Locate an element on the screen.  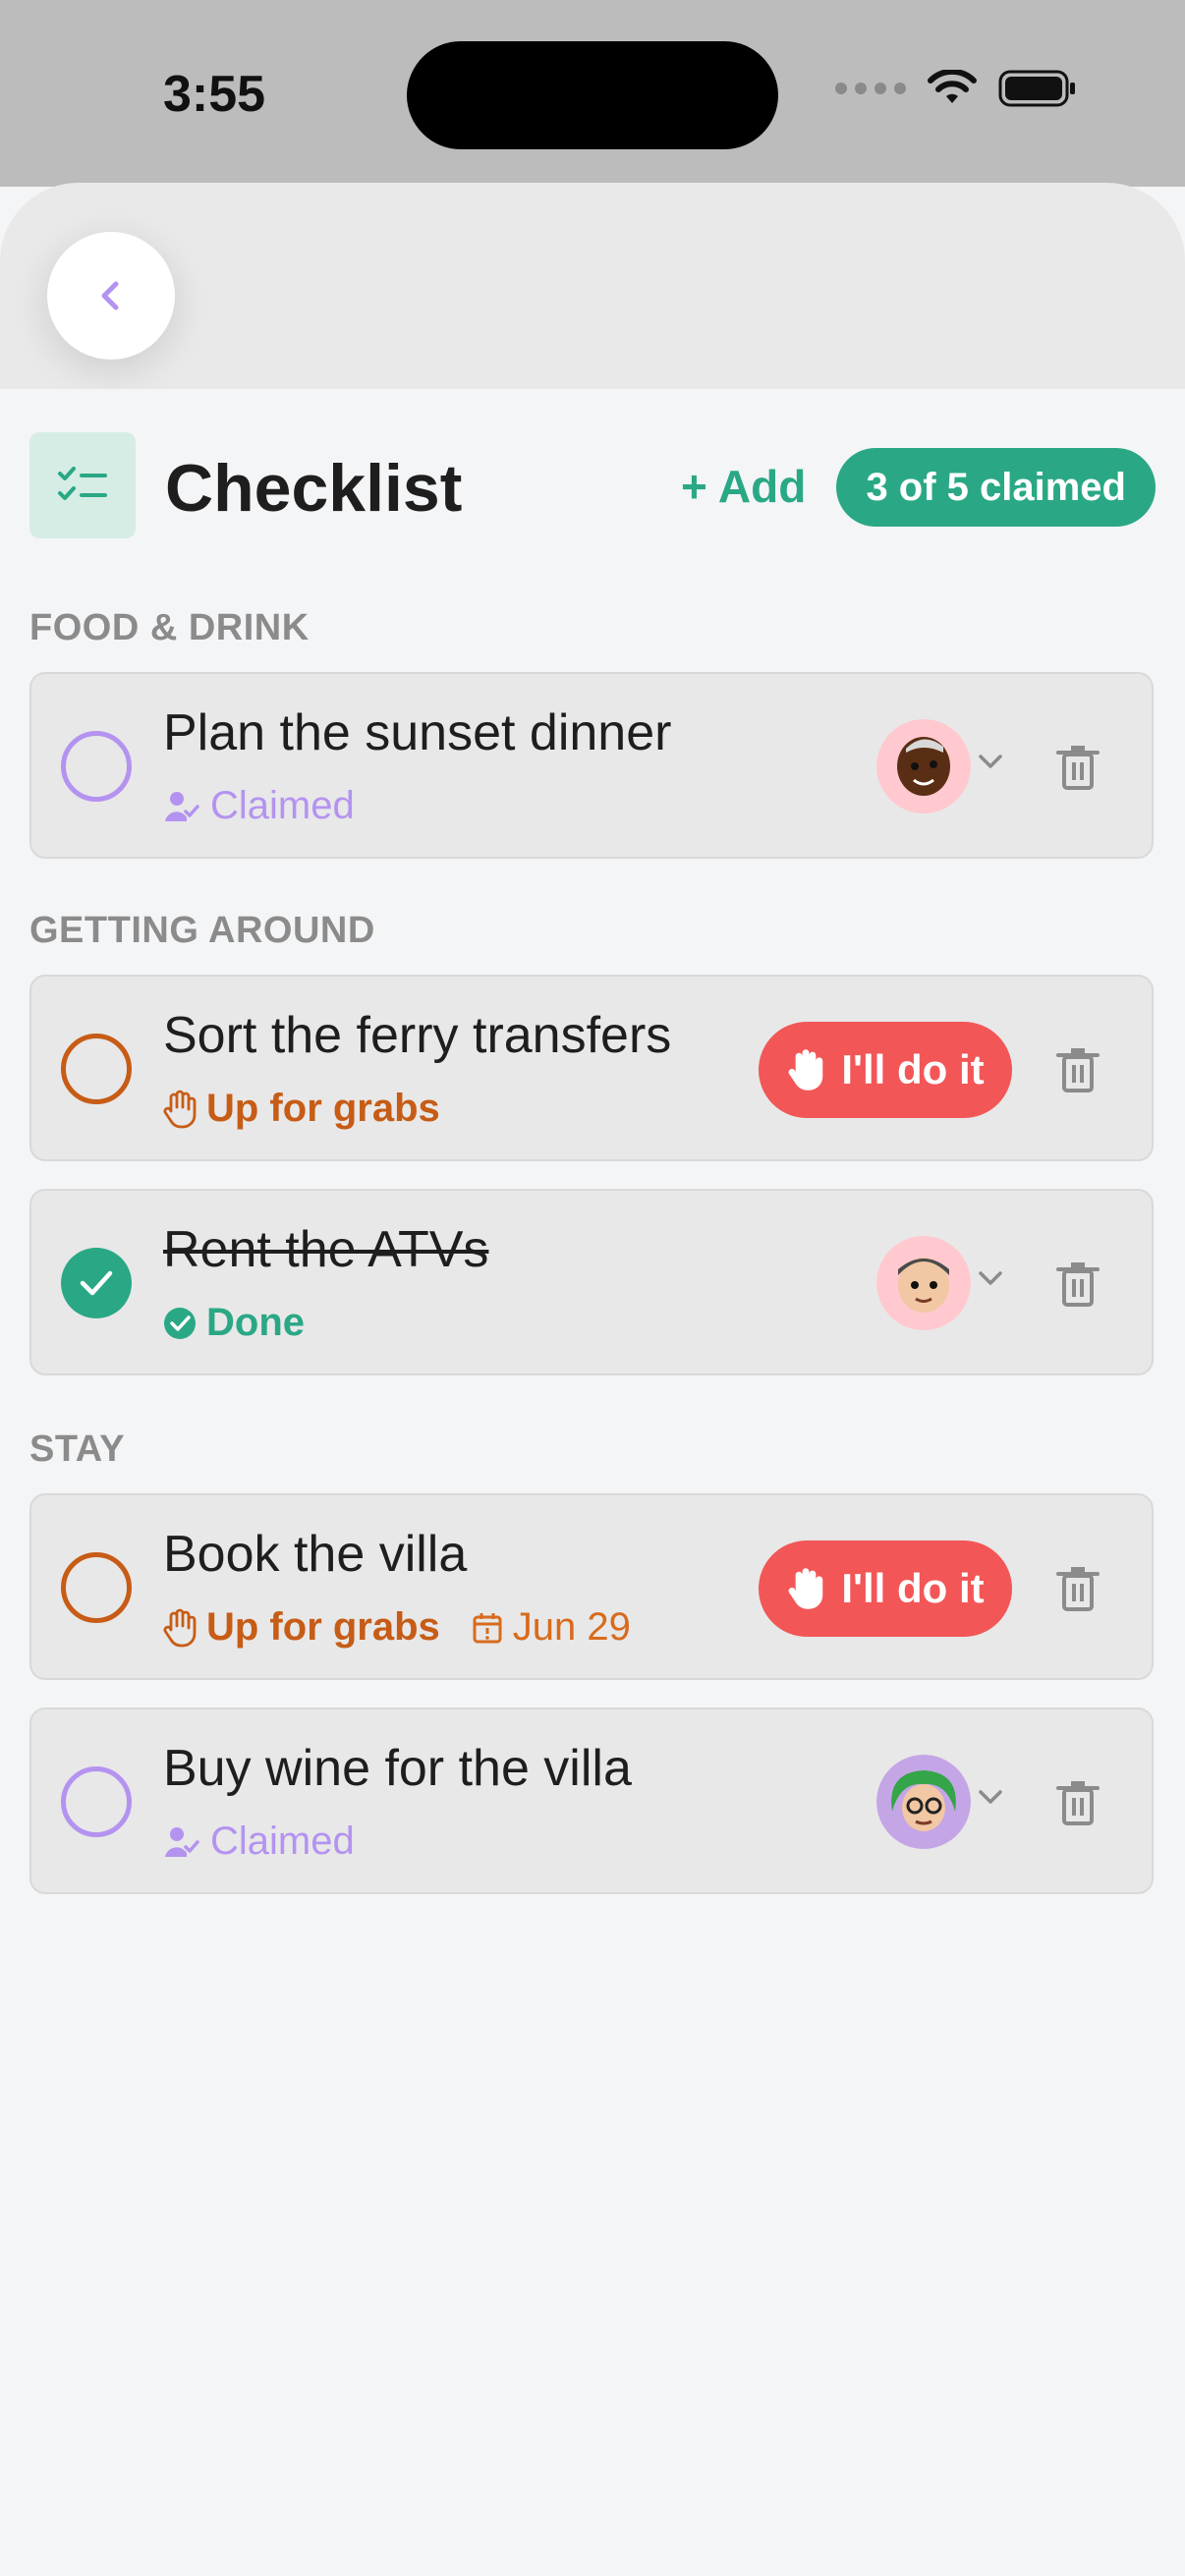
section-label-food-drink: FOOD & DRINK is located at coordinates (169, 627).